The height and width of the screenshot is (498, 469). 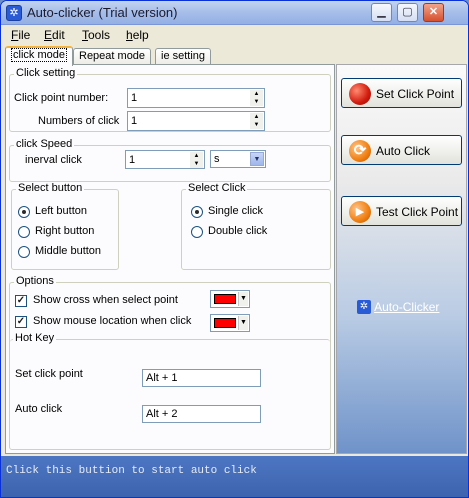 What do you see at coordinates (44, 144) in the screenshot?
I see `click-speed-title: click Speed` at bounding box center [44, 144].